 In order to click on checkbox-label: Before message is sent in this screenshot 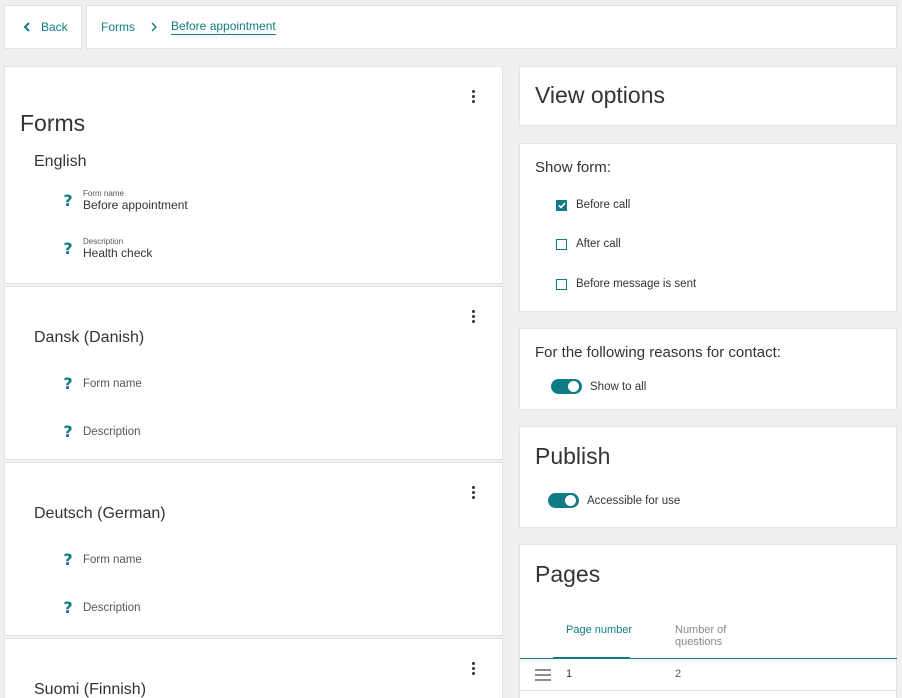, I will do `click(636, 284)`.